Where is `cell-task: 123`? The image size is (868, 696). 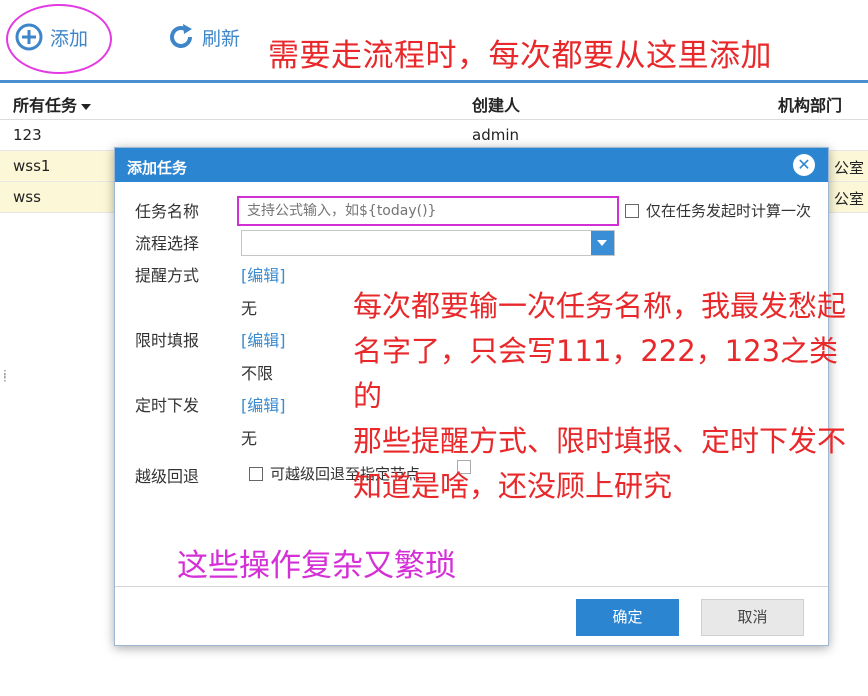 cell-task: 123 is located at coordinates (27, 135).